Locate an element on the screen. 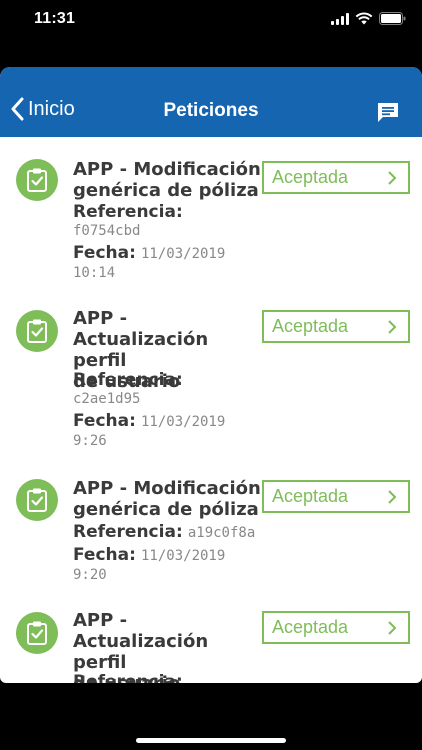 The image size is (422, 750). reference-value: c2ae1d95 is located at coordinates (107, 399).